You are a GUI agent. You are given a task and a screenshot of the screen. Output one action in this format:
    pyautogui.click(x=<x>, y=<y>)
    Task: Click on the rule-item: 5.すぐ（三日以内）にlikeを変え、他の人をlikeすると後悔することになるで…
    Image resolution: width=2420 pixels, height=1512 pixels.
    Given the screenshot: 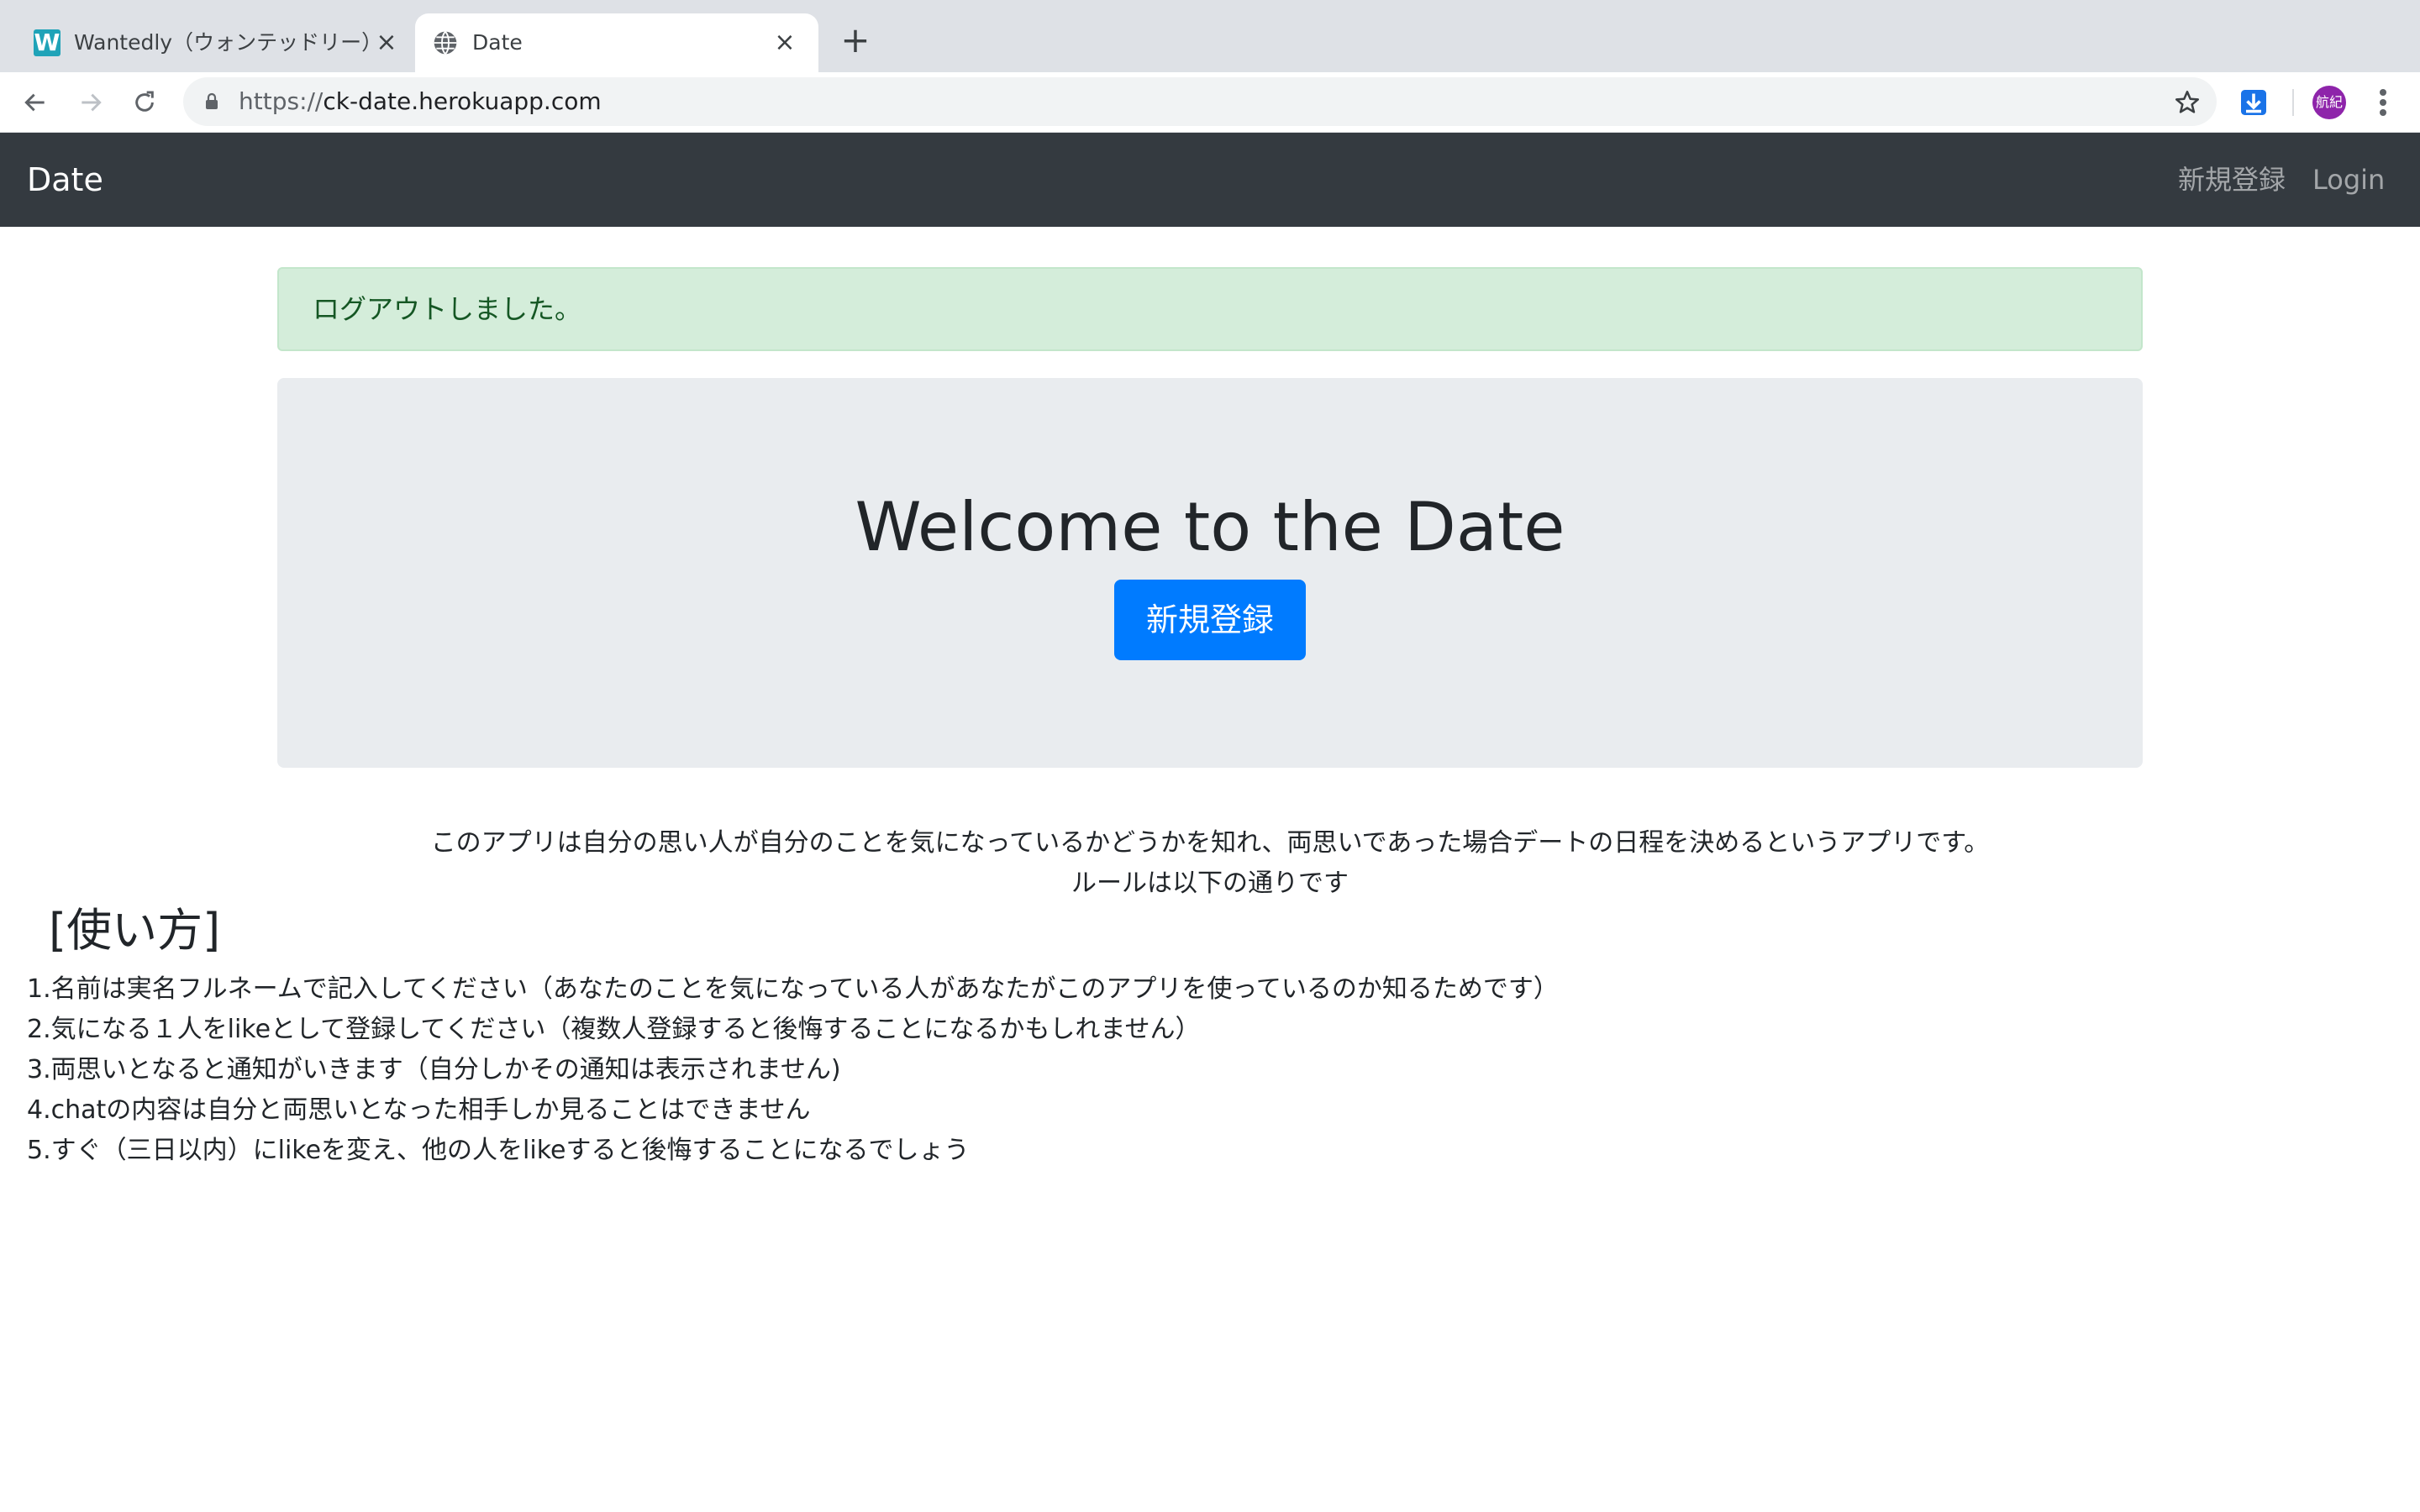 What is the action you would take?
    pyautogui.click(x=498, y=1150)
    